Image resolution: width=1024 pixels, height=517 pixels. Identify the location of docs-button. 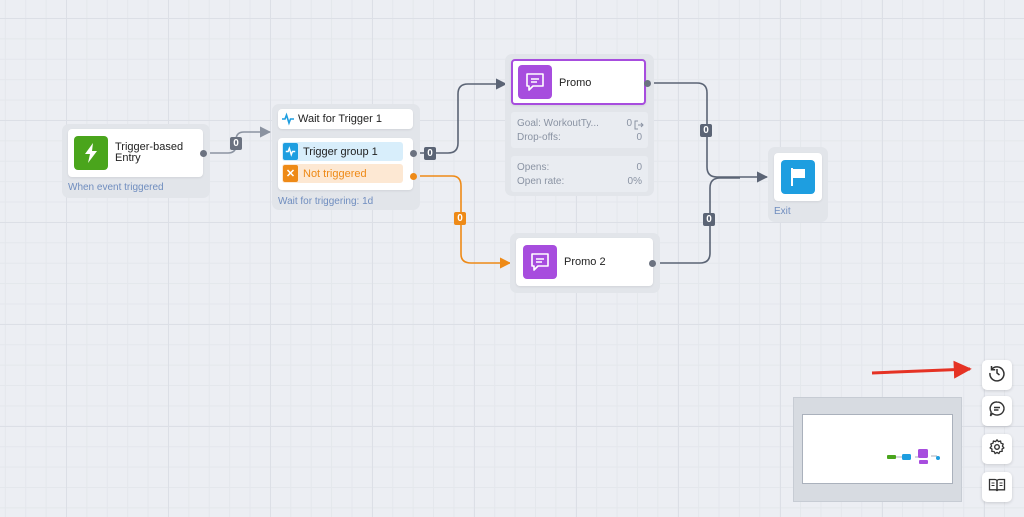
(997, 487).